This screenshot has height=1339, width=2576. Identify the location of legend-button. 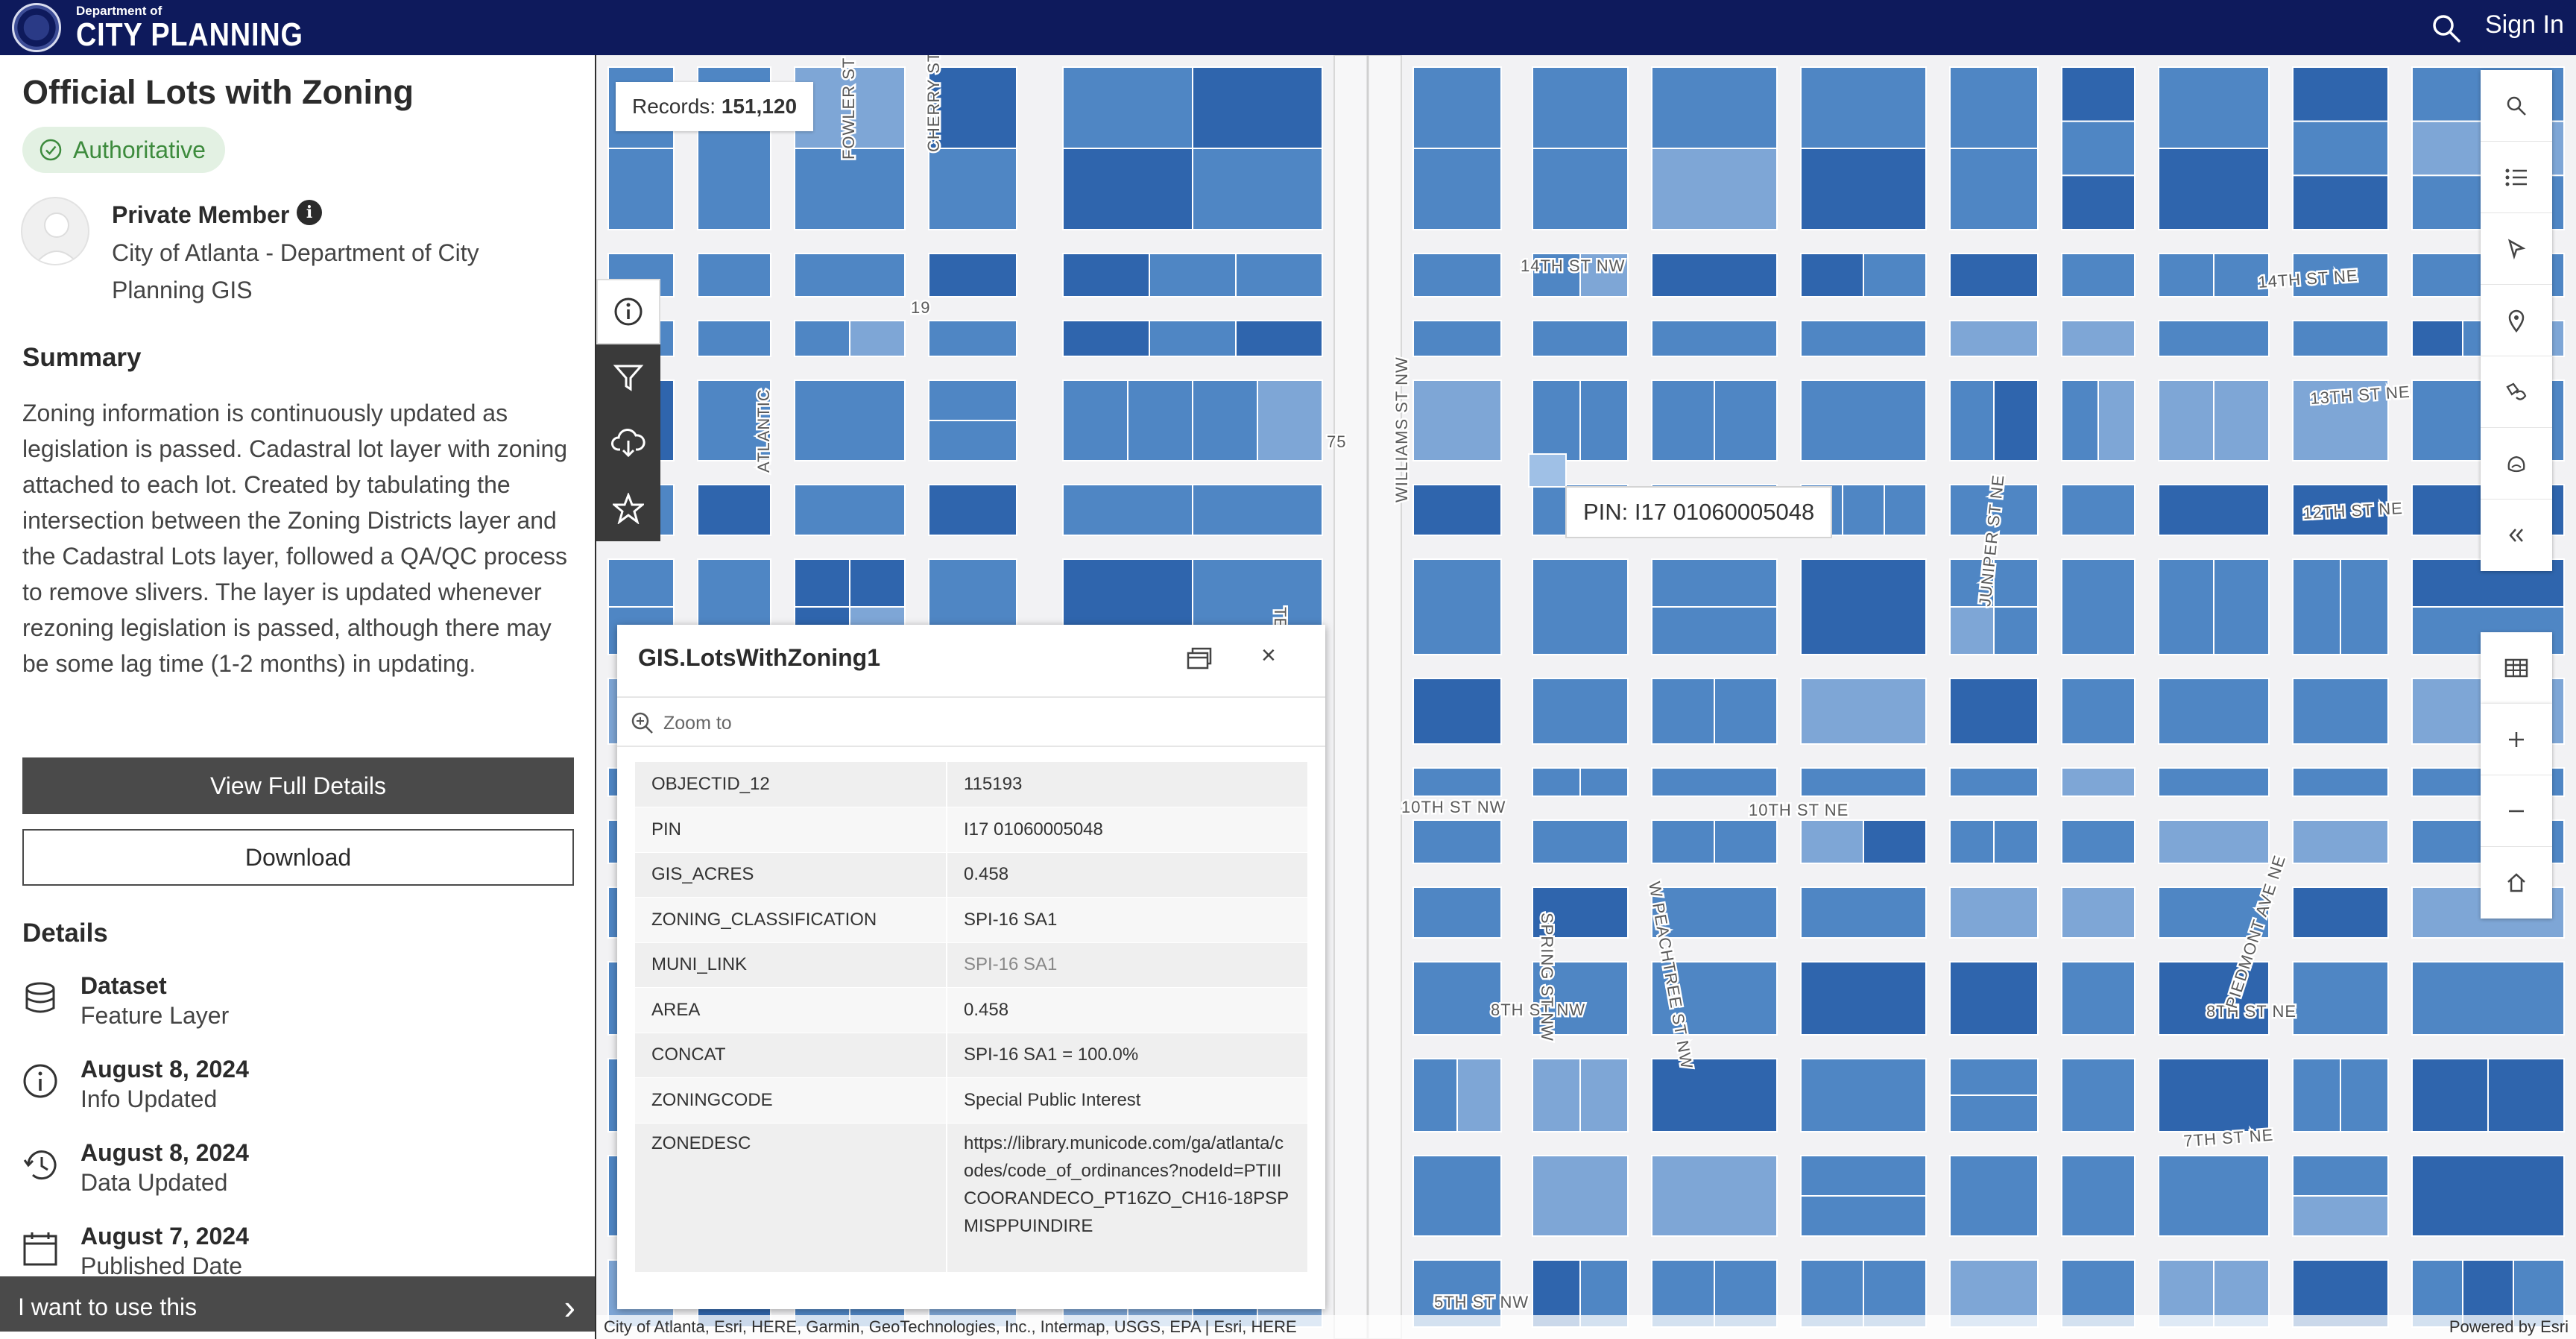
(2516, 177).